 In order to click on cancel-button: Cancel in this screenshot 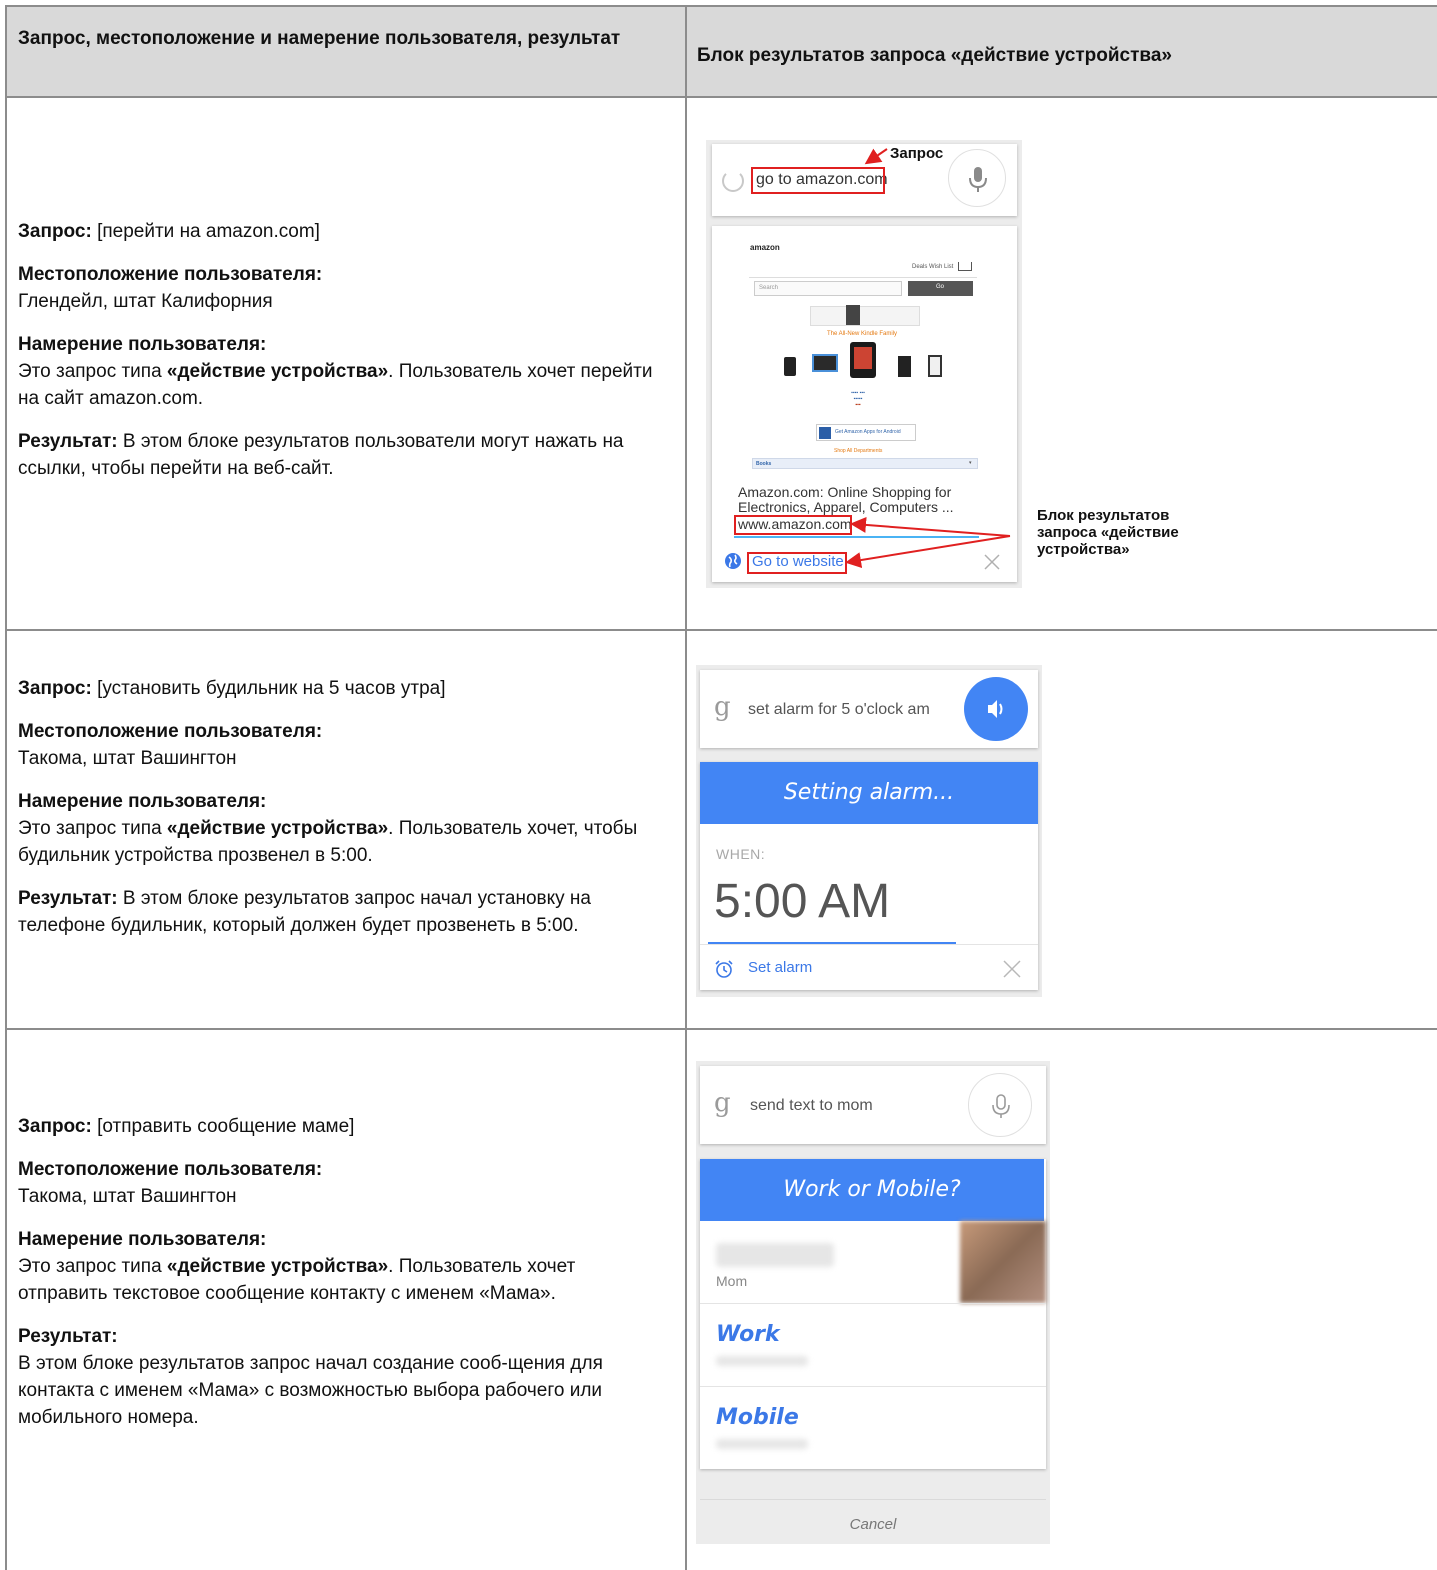, I will do `click(873, 1524)`.